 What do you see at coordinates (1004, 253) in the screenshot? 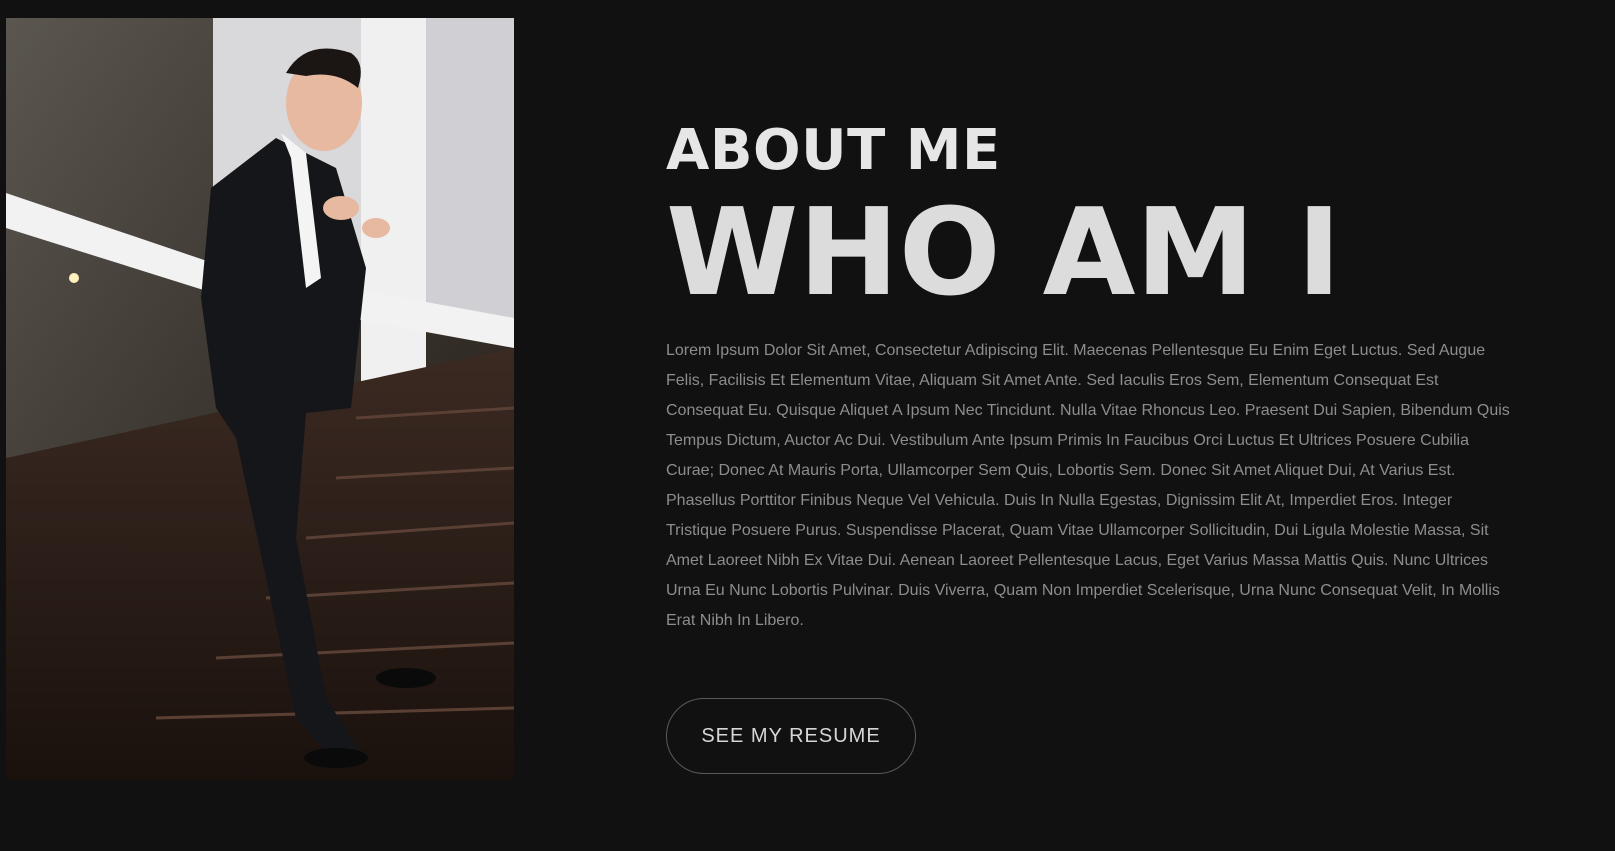
I see `page-title: WHO AM I` at bounding box center [1004, 253].